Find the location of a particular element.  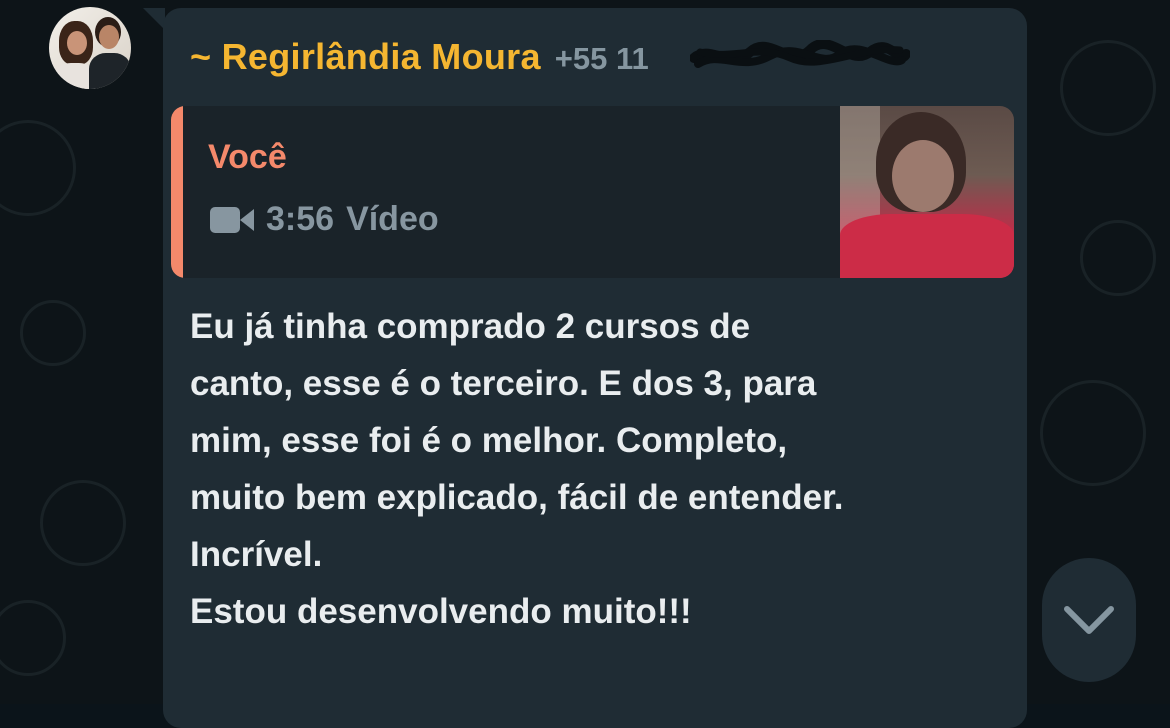

sender-name: ~ Regirlândia Moura is located at coordinates (365, 57).